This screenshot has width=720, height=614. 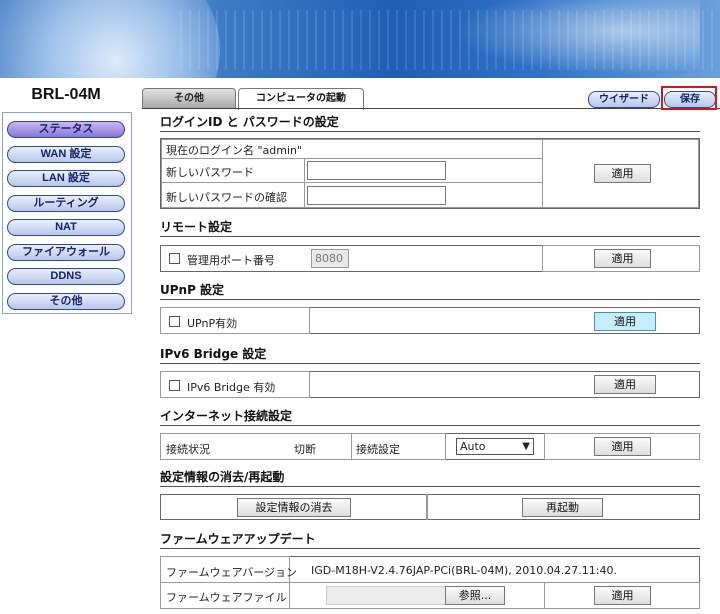 I want to click on login-apply-button: 適用, so click(x=622, y=173).